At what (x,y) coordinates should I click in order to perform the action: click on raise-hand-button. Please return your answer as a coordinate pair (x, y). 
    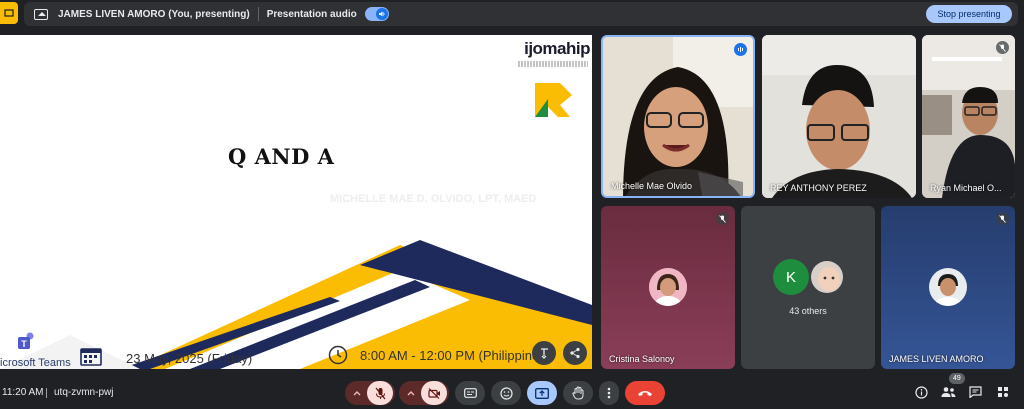
    Looking at the image, I should click on (578, 393).